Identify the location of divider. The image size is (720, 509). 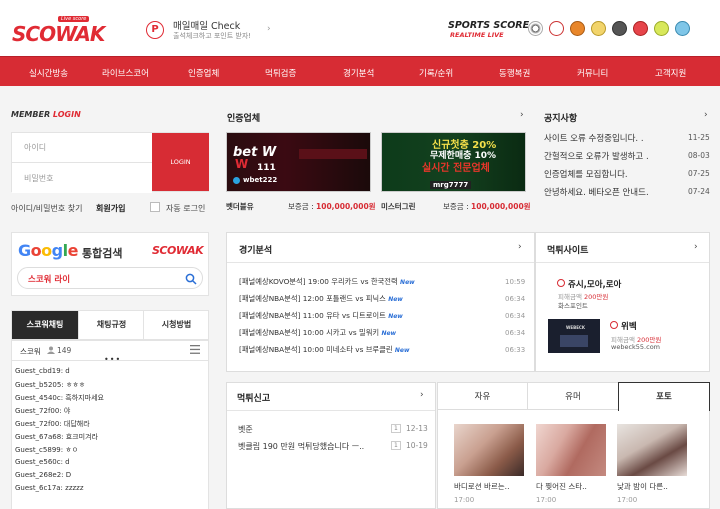
(622, 262).